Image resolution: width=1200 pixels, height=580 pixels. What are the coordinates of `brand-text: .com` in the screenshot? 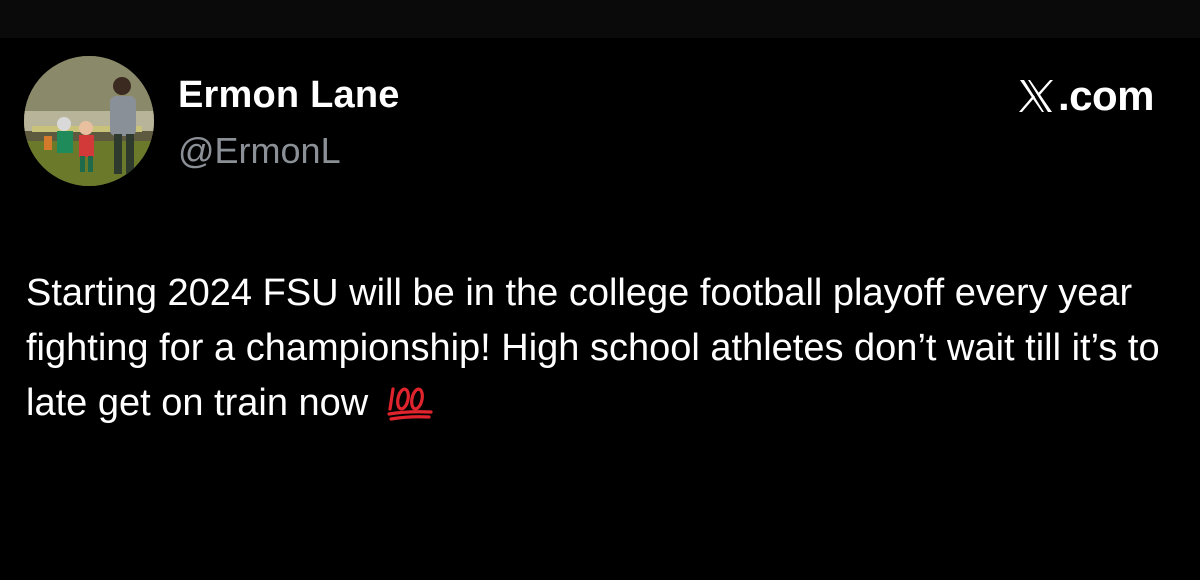 It's located at (1106, 95).